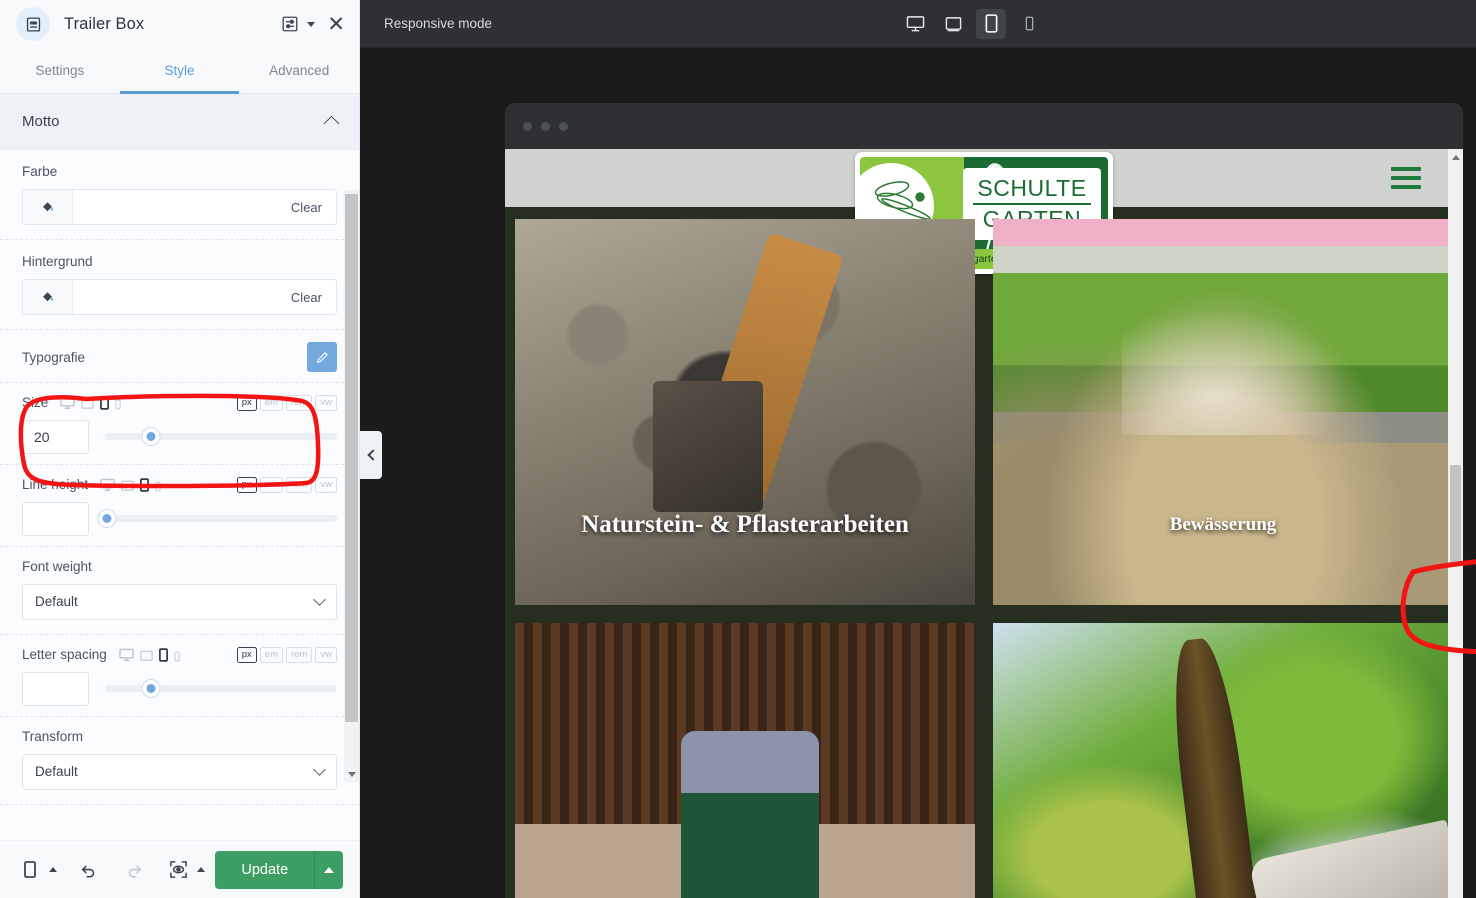 This screenshot has height=898, width=1476. Describe the element at coordinates (179, 676) in the screenshot. I see `control-letter-spacing: Letter spacing px em rem vw` at that location.